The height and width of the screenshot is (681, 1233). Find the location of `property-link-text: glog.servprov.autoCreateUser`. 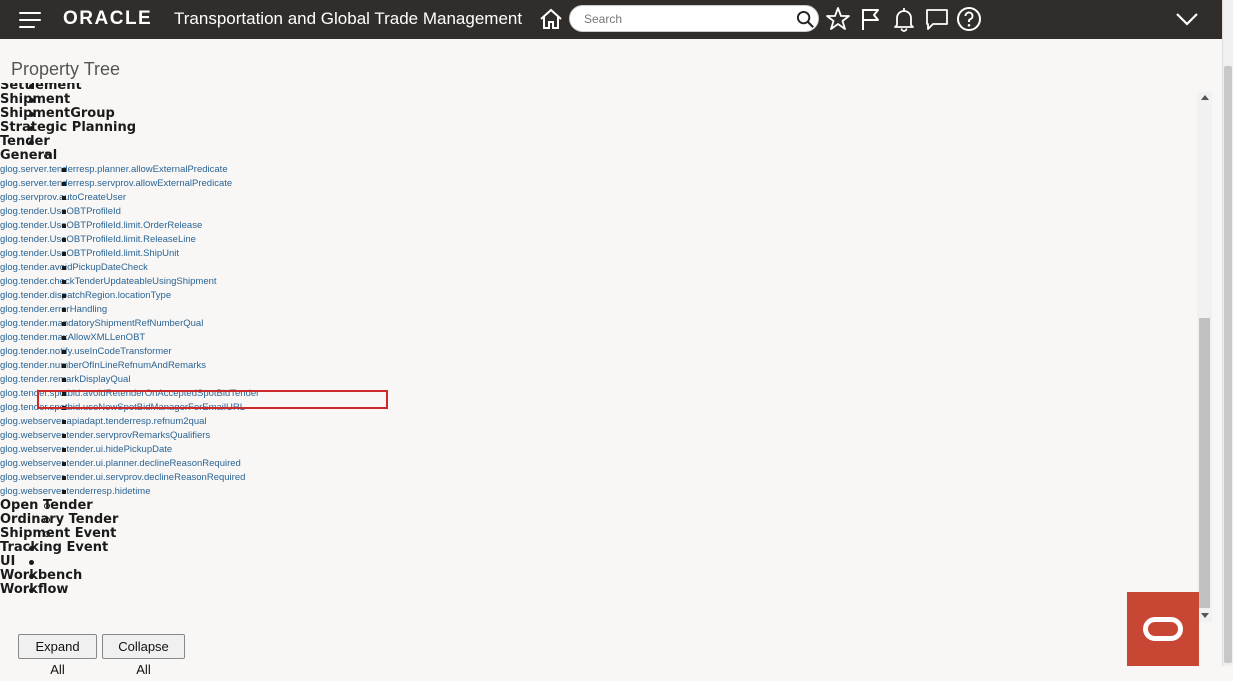

property-link-text: glog.servprov.autoCreateUser is located at coordinates (63, 197).